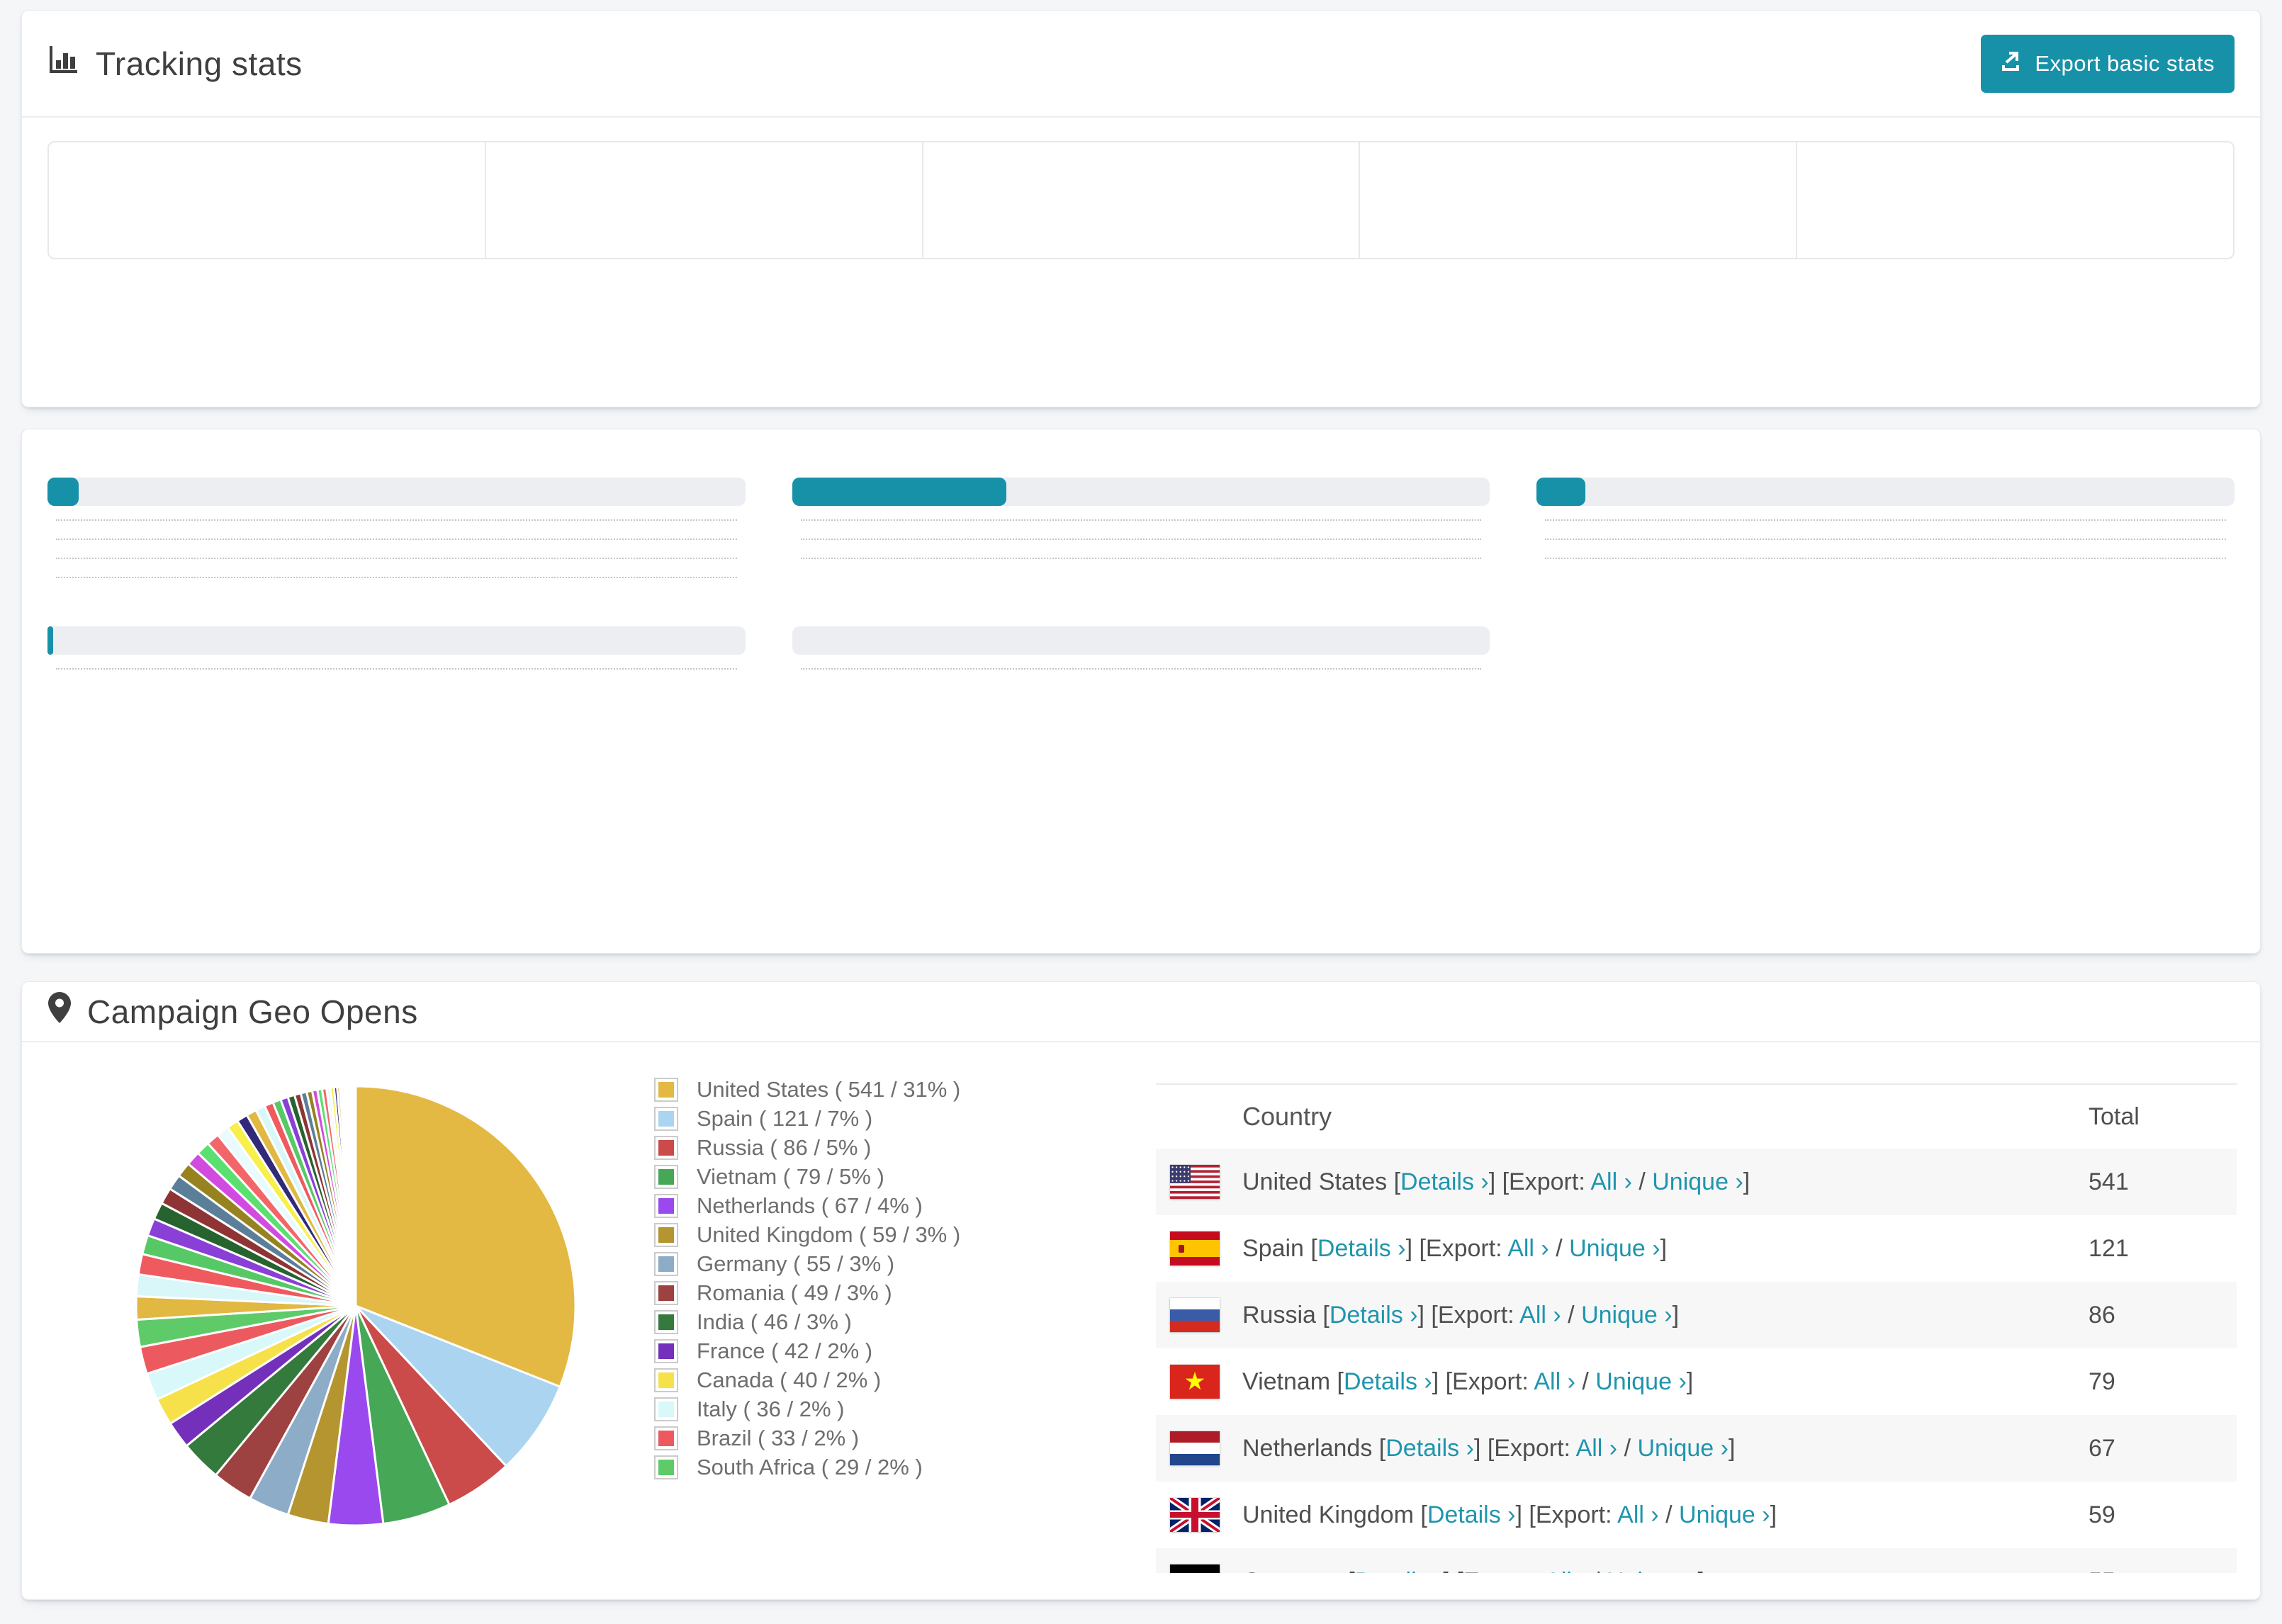 The image size is (2282, 1624). I want to click on legend-item-south-africa: South Africa ( 29 / 2% ), so click(807, 1467).